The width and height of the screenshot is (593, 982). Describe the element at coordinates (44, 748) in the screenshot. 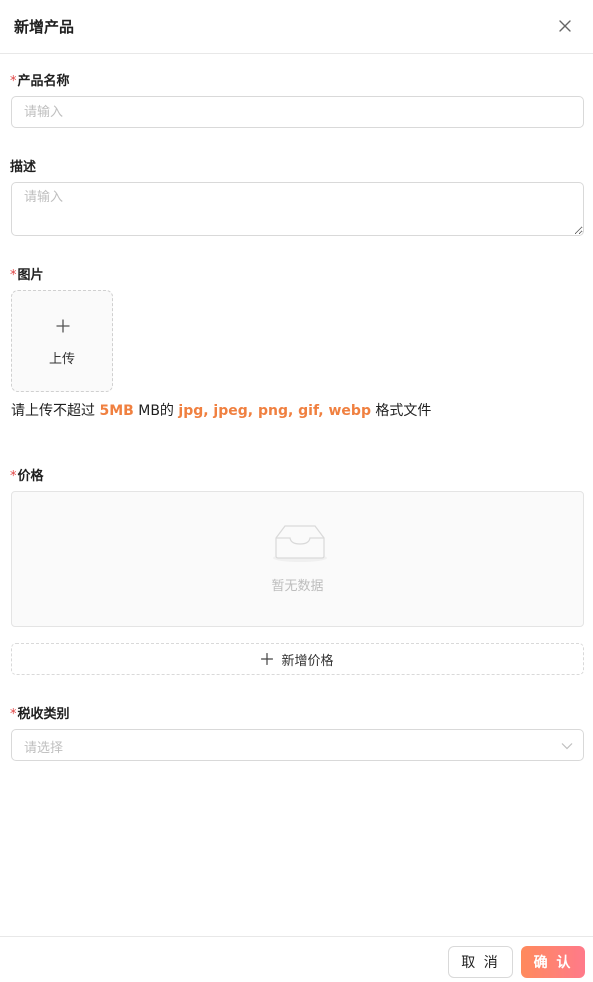

I see `select-placeholder: 请选择` at that location.